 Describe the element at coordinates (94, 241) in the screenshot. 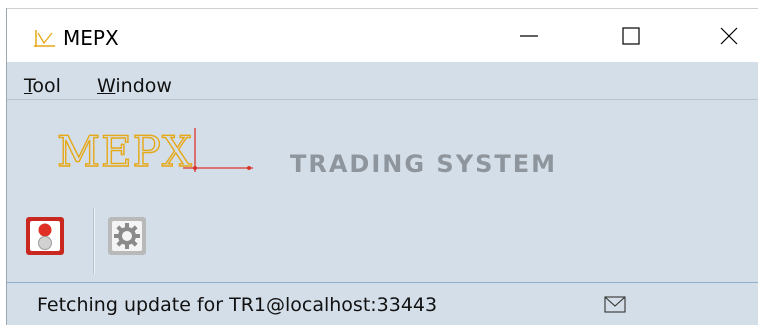

I see `toolbar-separator` at that location.